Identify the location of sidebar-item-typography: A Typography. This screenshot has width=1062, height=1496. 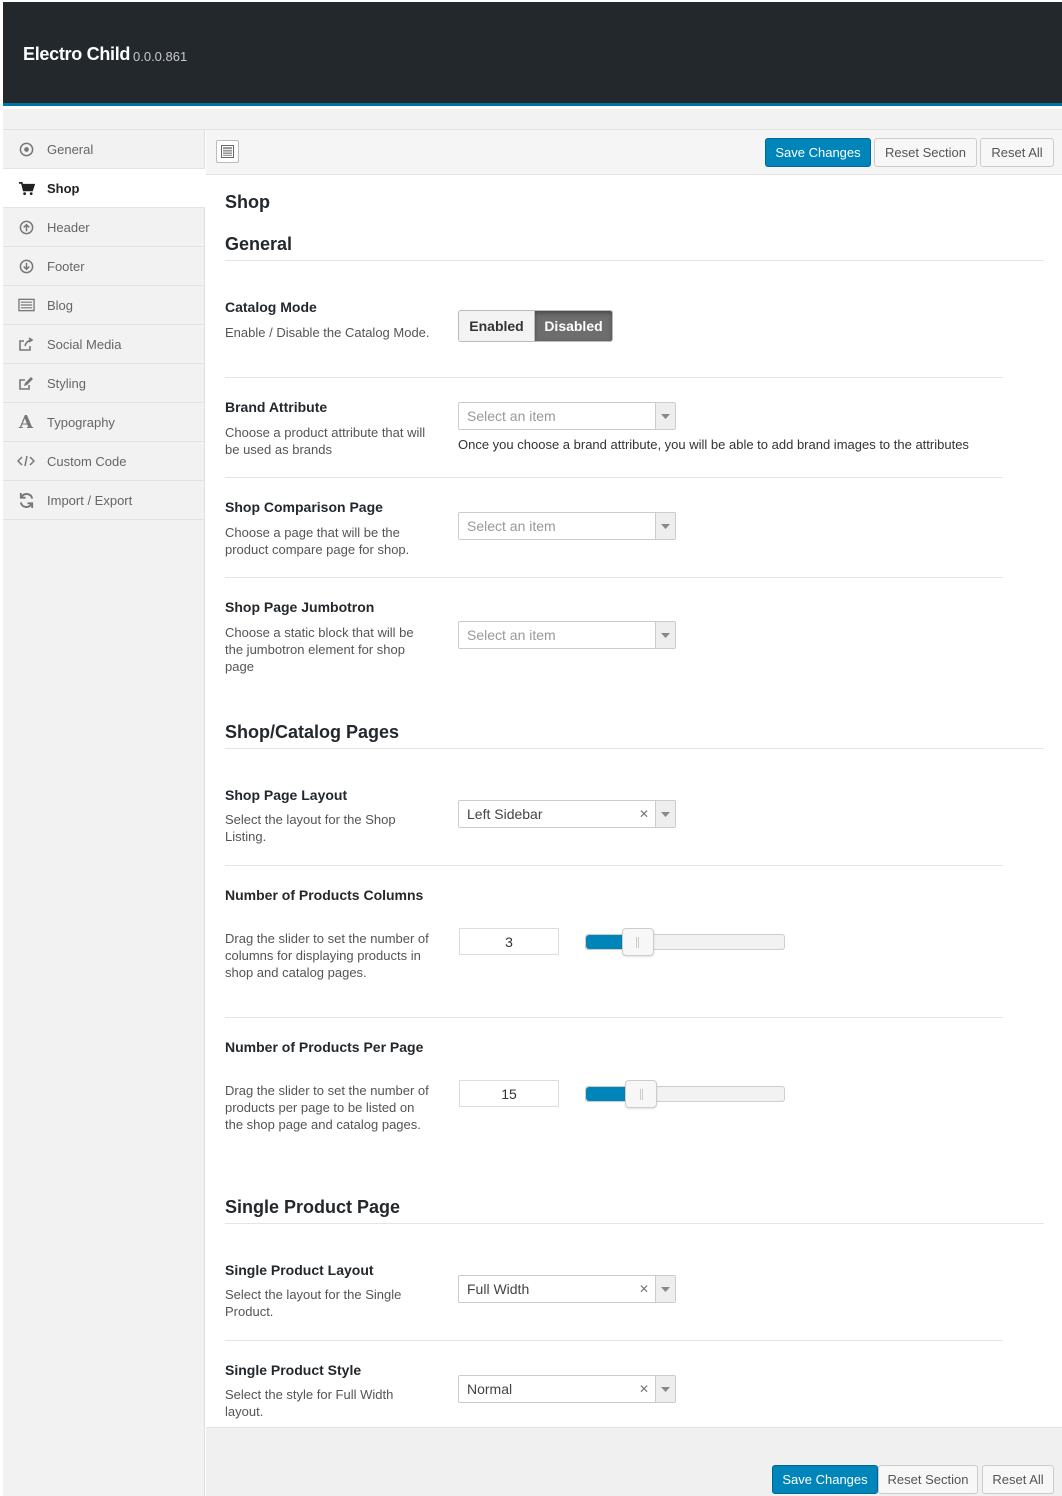
(104, 422).